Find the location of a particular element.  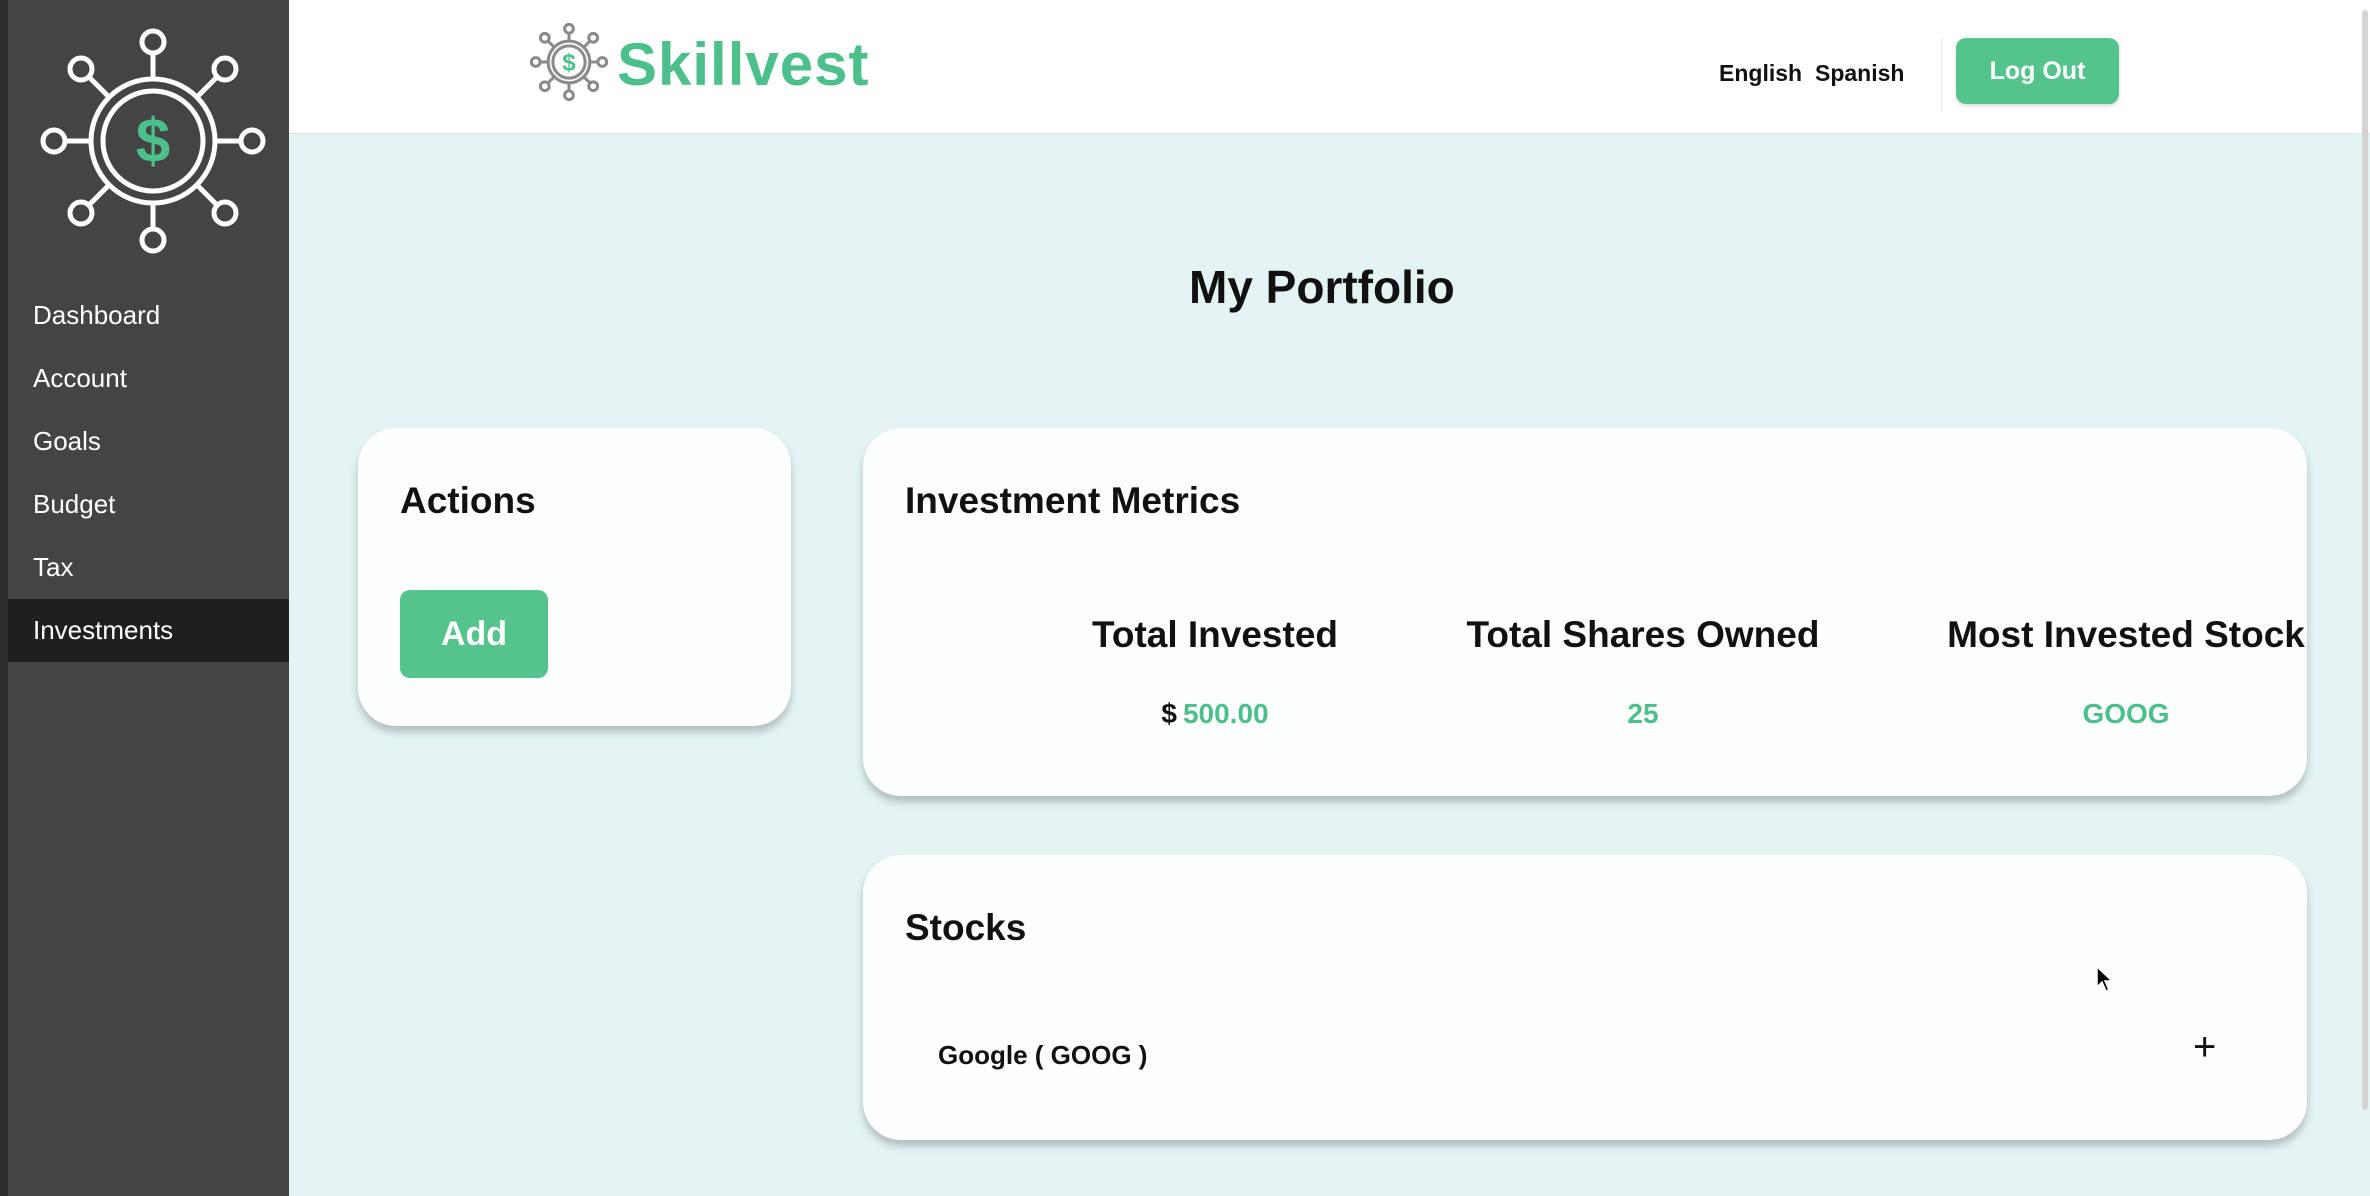

brand: $ Skillvest is located at coordinates (699, 64).